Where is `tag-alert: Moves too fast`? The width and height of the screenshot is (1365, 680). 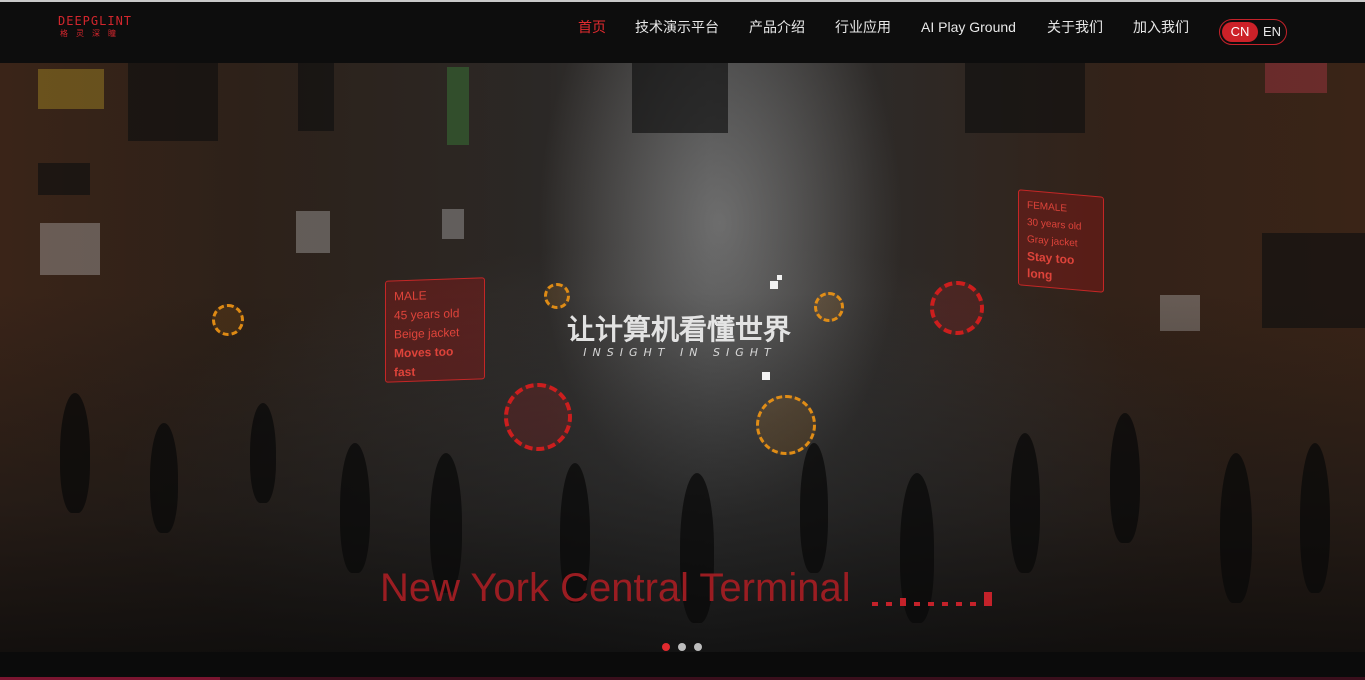 tag-alert: Moves too fast is located at coordinates (424, 362).